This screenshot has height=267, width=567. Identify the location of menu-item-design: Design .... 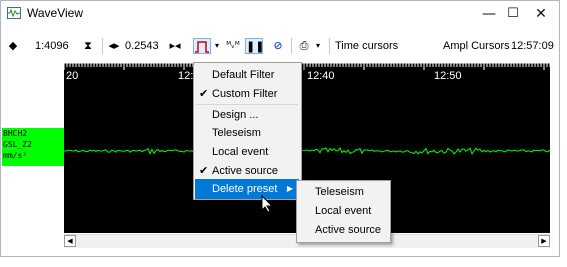
(247, 115).